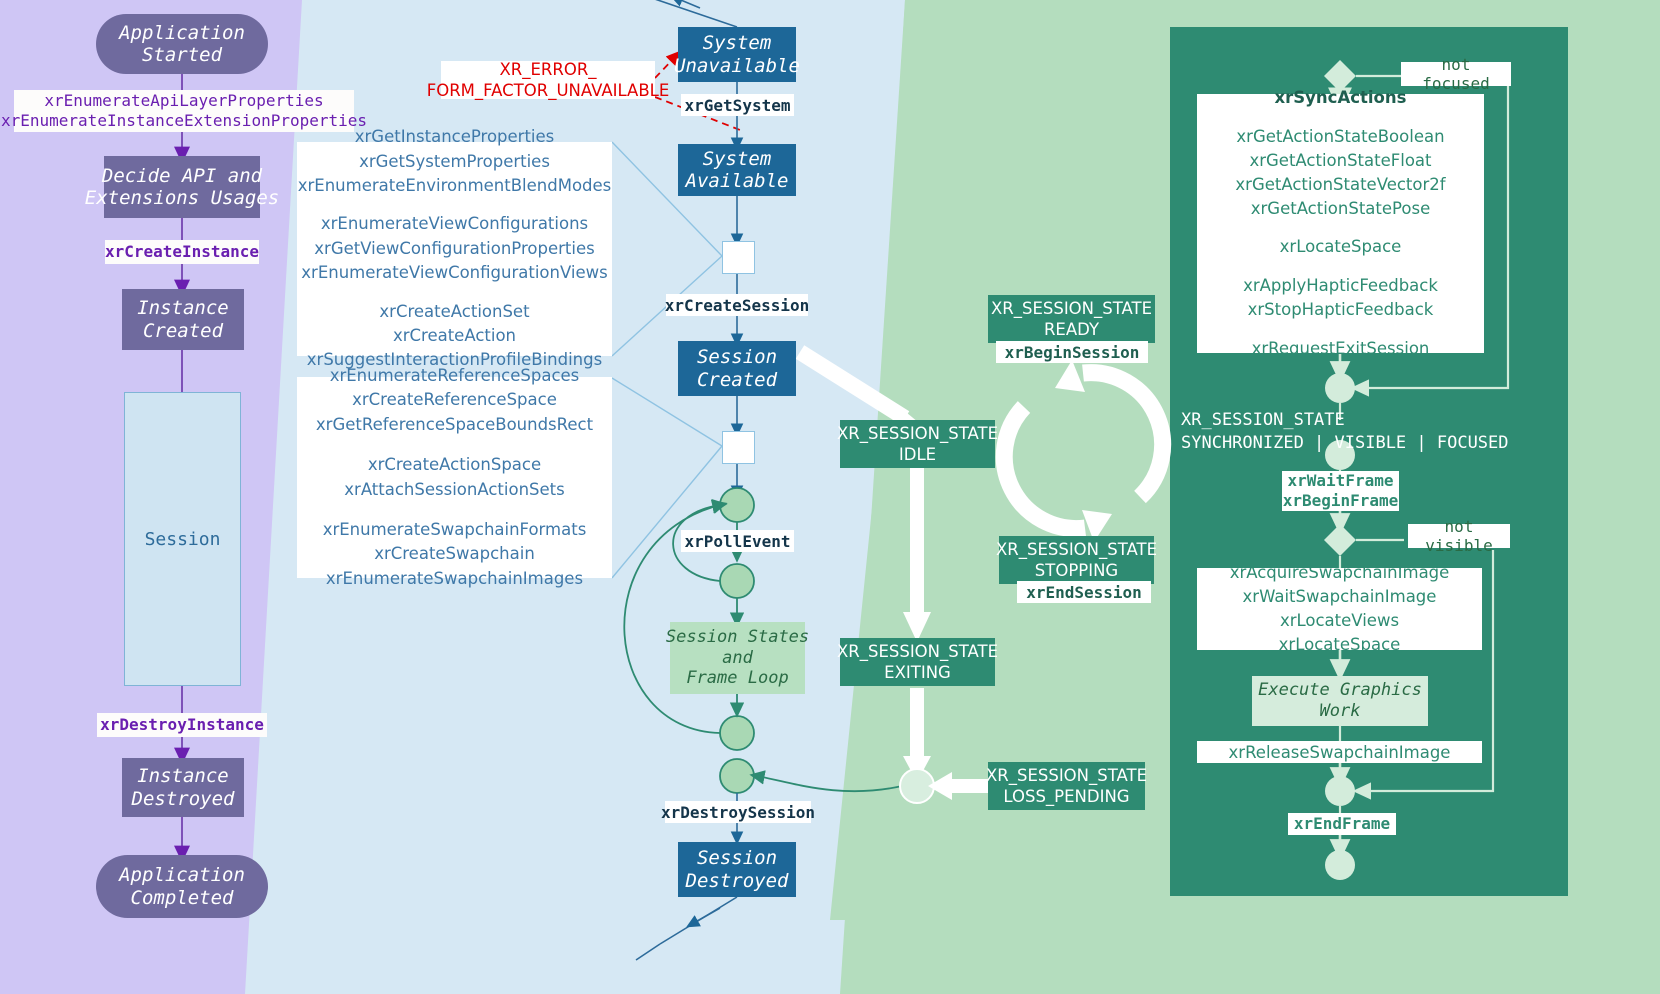  What do you see at coordinates (1084, 592) in the screenshot?
I see `xrendsession-label: xrEndSession` at bounding box center [1084, 592].